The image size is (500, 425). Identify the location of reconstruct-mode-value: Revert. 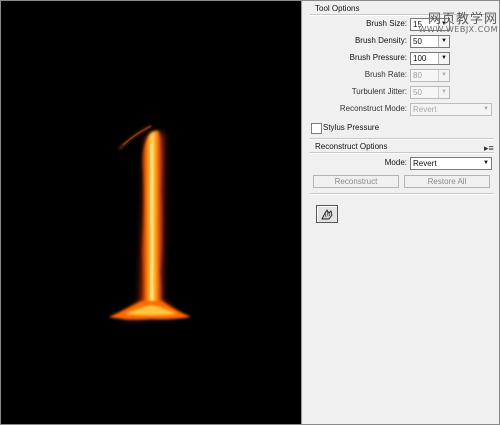
(425, 109).